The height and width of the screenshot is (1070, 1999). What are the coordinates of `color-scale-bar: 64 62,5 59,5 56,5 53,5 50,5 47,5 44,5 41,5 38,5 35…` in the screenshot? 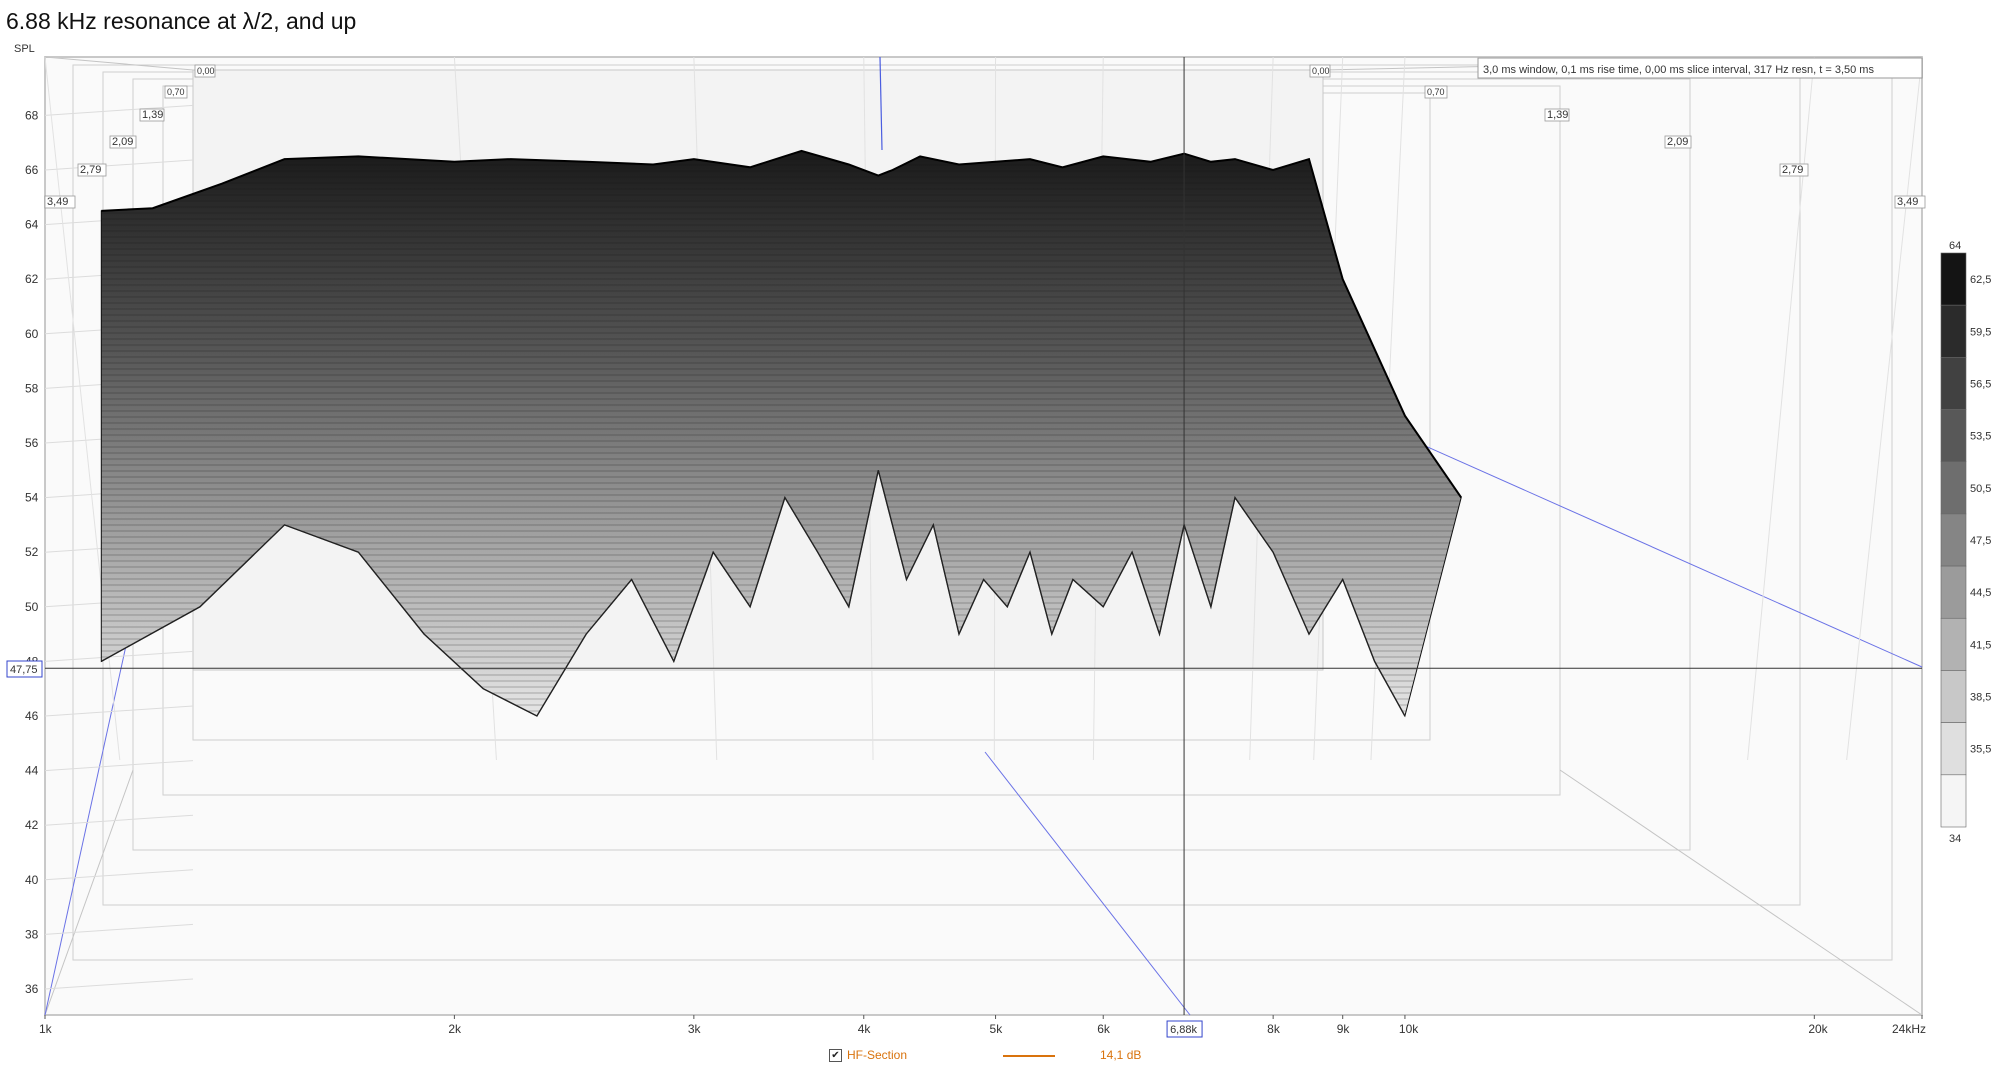 It's located at (1965, 542).